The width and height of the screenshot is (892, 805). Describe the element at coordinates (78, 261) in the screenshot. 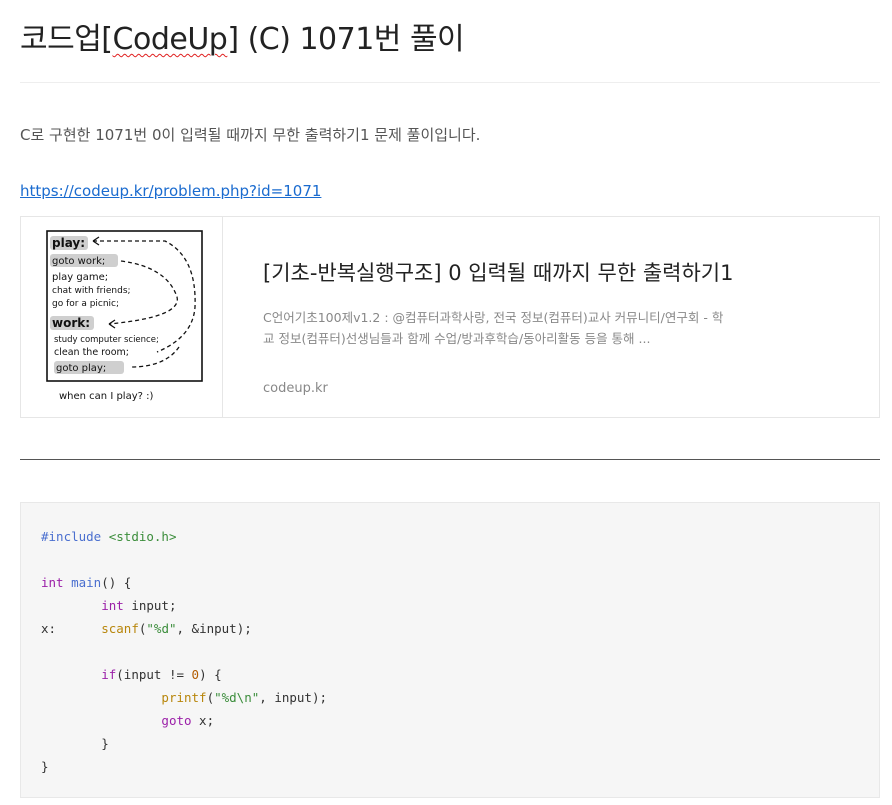

I see `thumb-goto-work: goto work;` at that location.